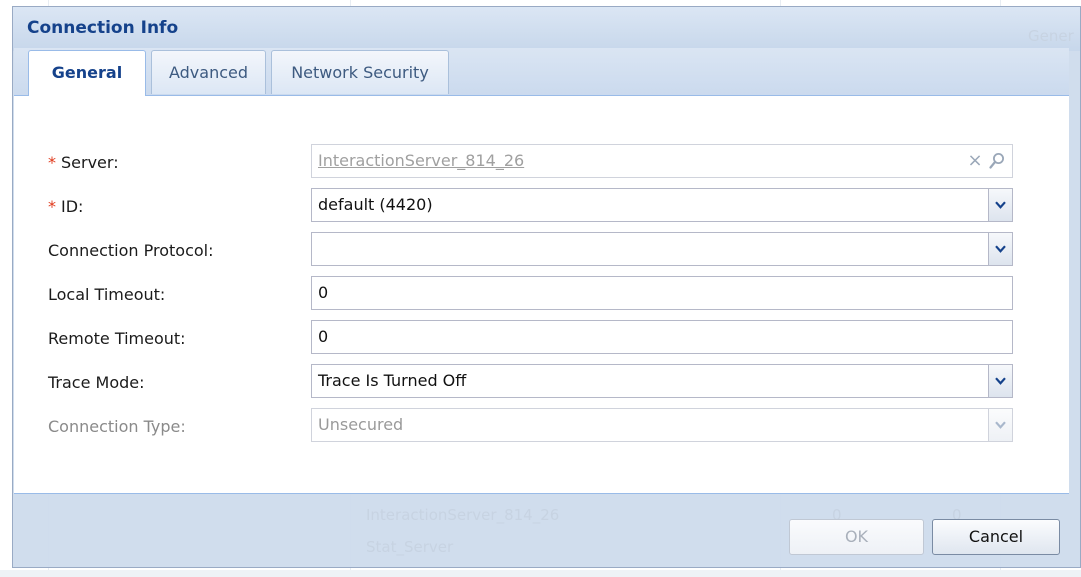 This screenshot has height=577, width=1081. What do you see at coordinates (323, 336) in the screenshot?
I see `remote-timeout-value: 0` at bounding box center [323, 336].